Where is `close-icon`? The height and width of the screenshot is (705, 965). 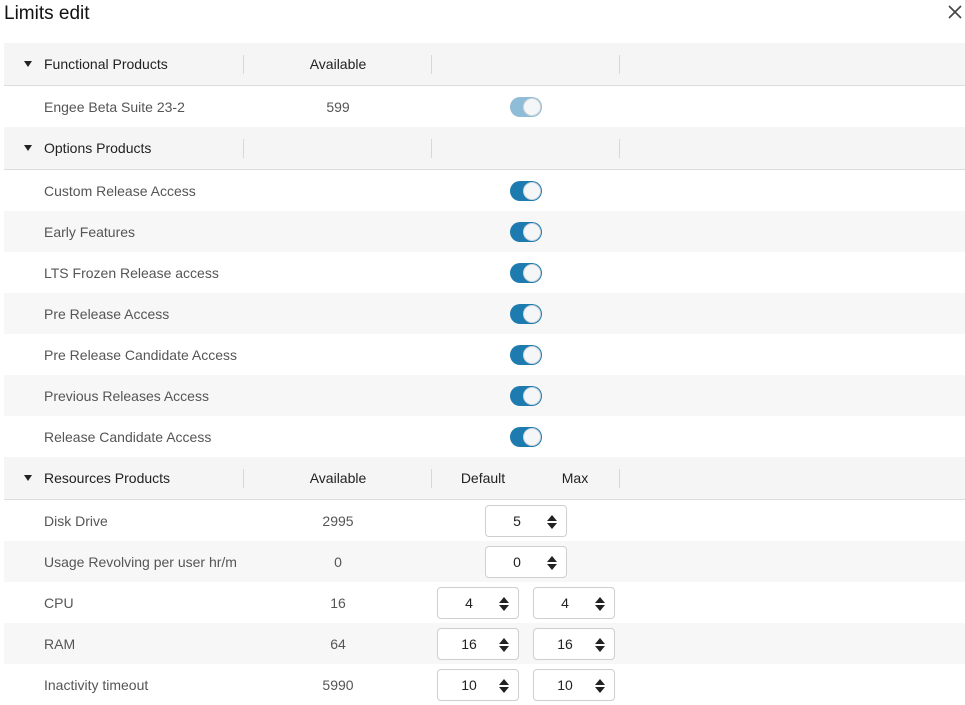 close-icon is located at coordinates (955, 12).